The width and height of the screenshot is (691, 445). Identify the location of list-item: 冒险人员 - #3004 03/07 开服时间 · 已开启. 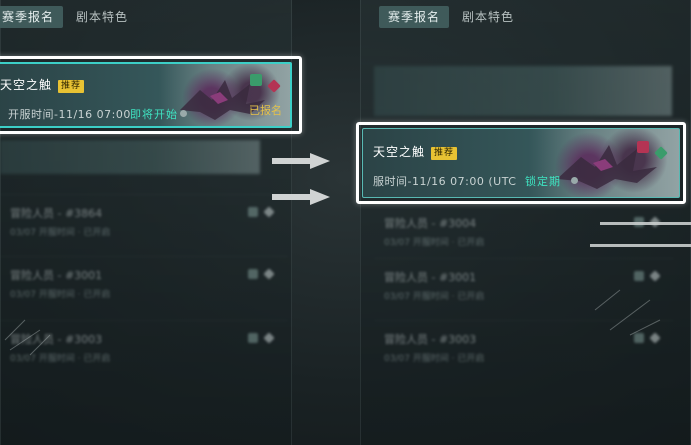
(524, 230).